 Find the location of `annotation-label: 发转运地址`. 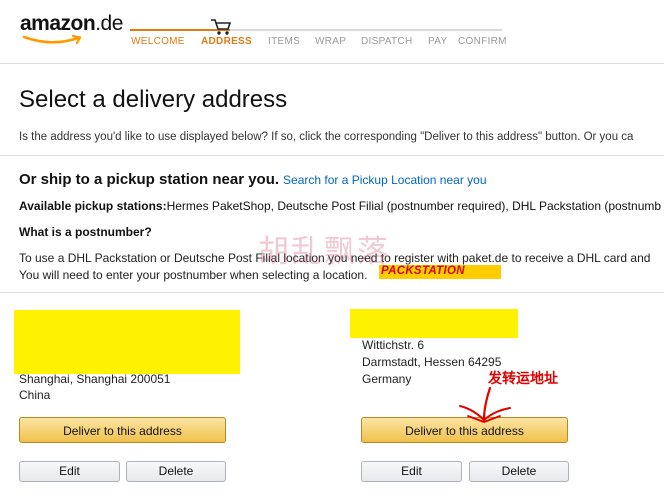

annotation-label: 发转运地址 is located at coordinates (523, 379).